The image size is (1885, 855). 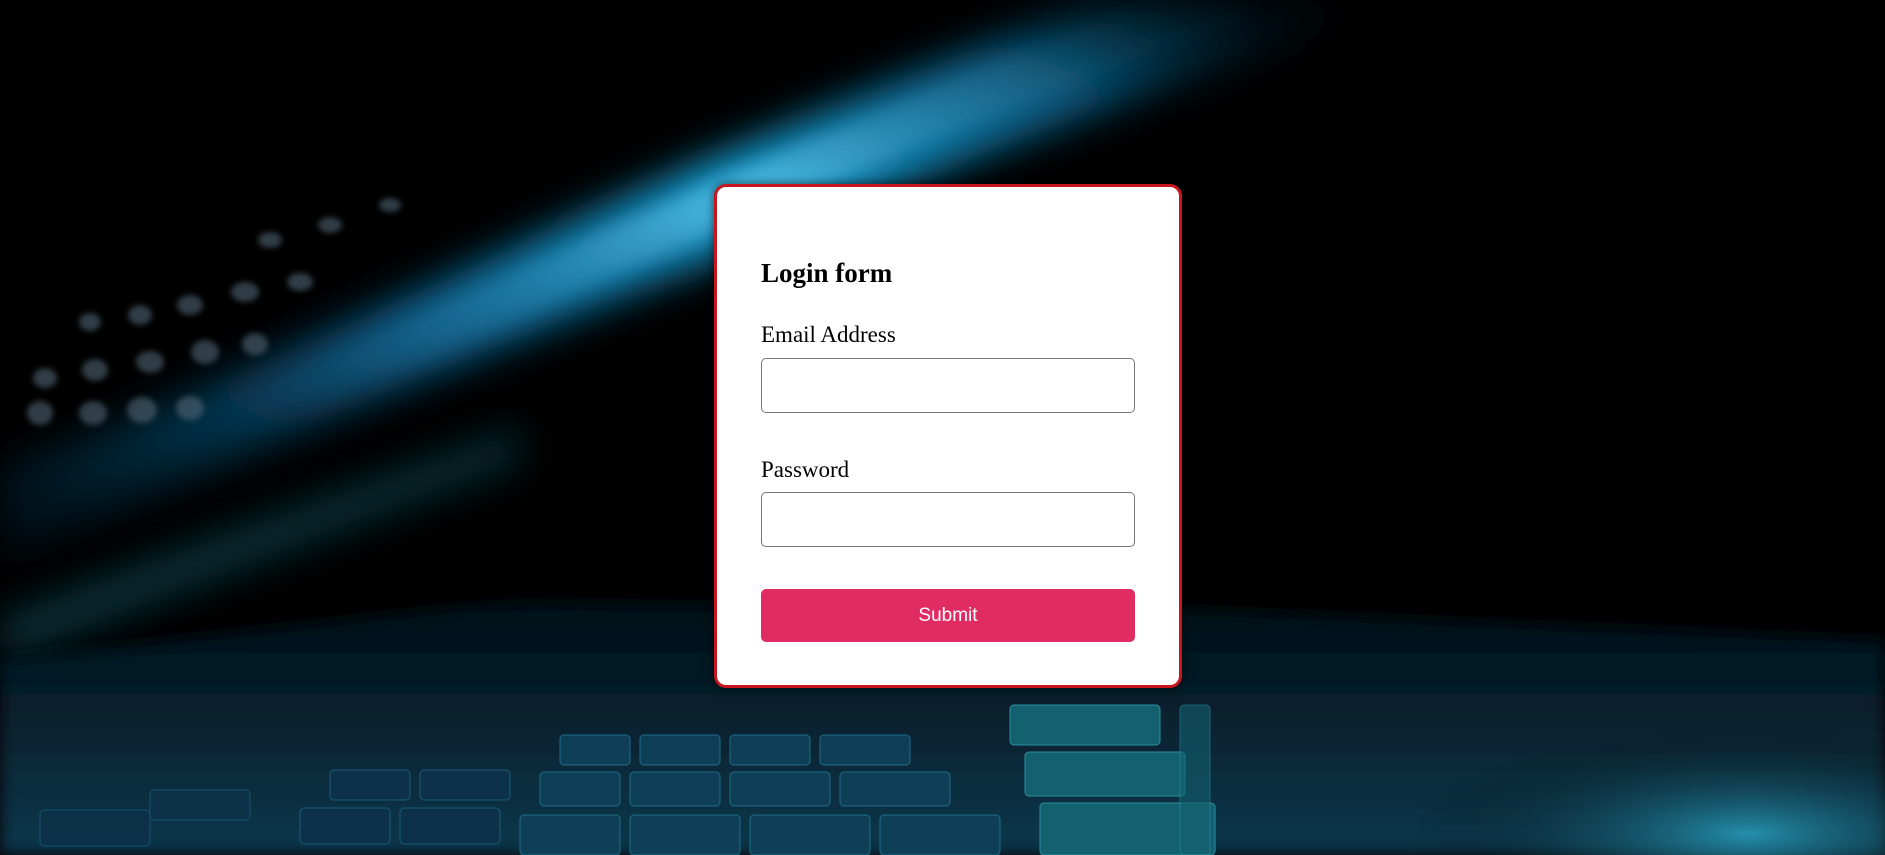 I want to click on login-form-title: Login form, so click(x=827, y=273).